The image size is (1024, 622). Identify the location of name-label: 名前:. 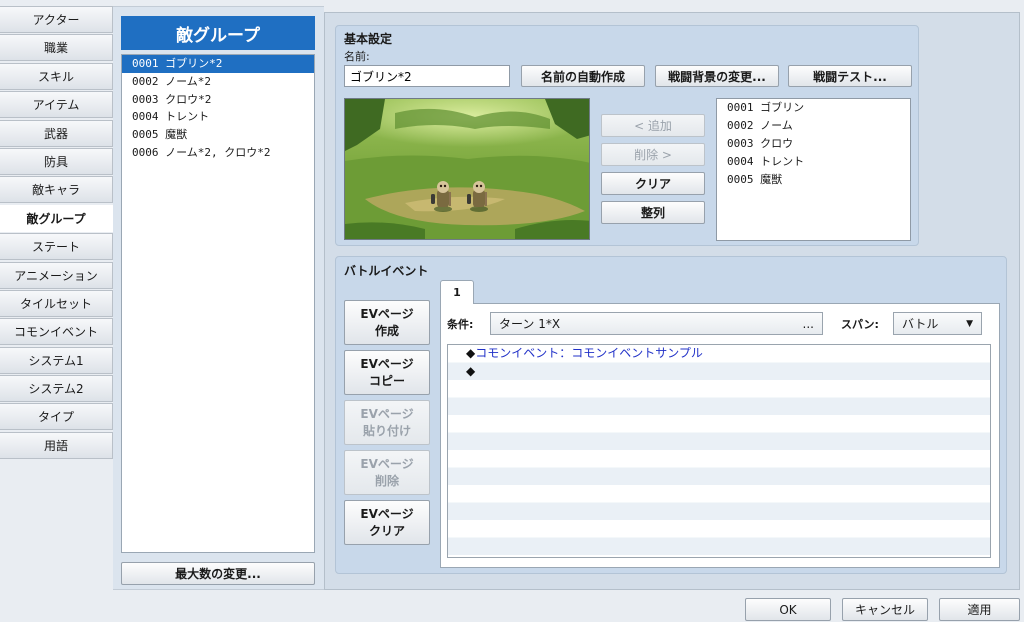
(357, 56).